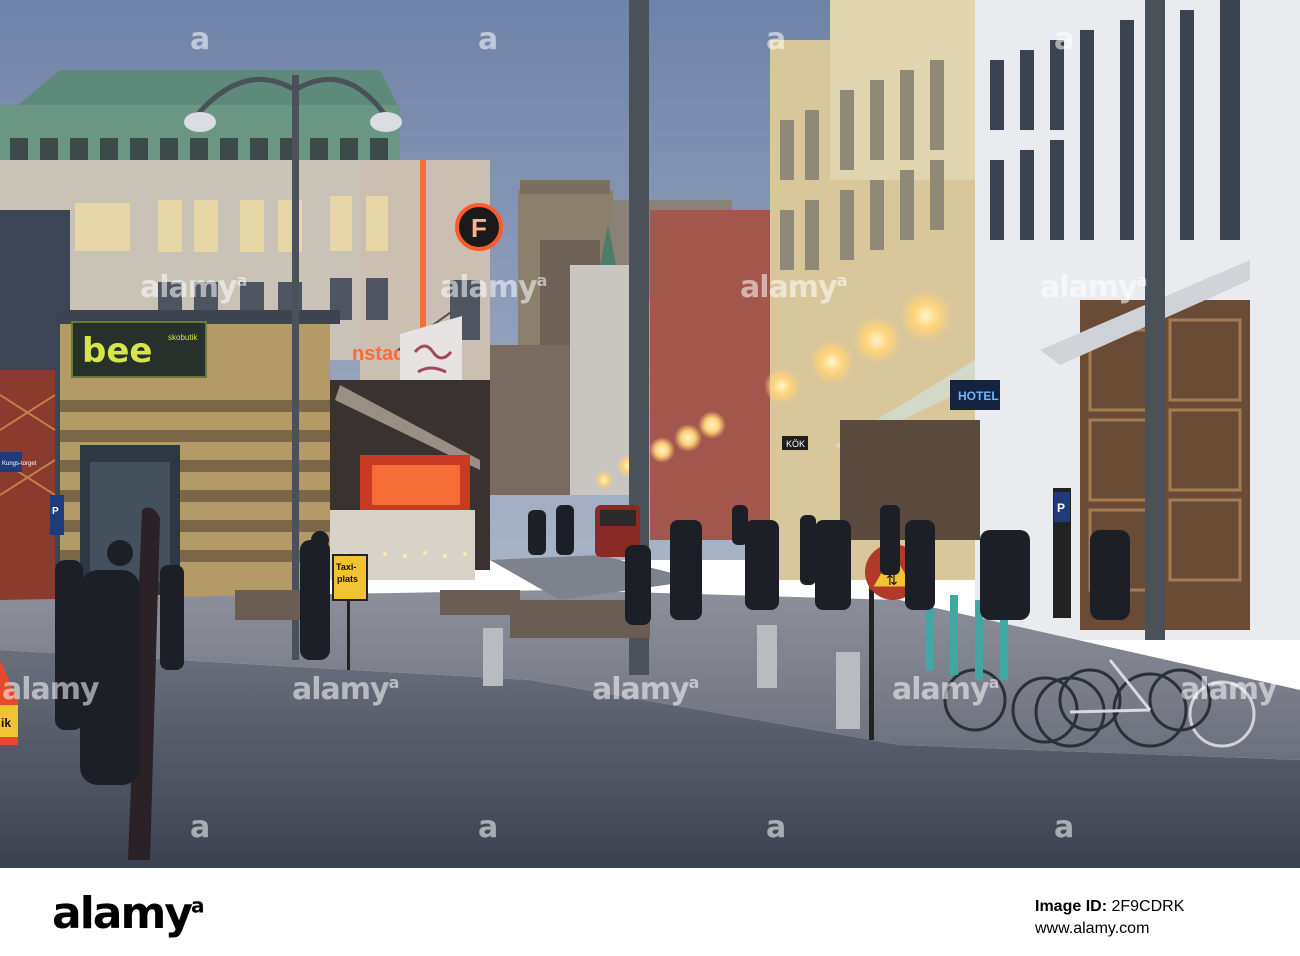 This screenshot has width=1300, height=956. What do you see at coordinates (1071, 906) in the screenshot?
I see `image-id-label: Image ID:` at bounding box center [1071, 906].